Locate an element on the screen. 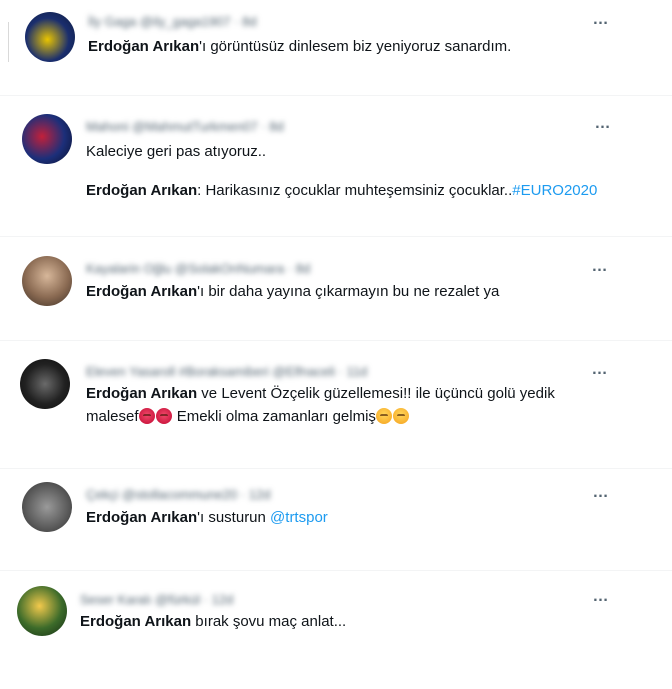  tweet-author-header: Seser Karalı @fürkül · 12d is located at coordinates (156, 599).